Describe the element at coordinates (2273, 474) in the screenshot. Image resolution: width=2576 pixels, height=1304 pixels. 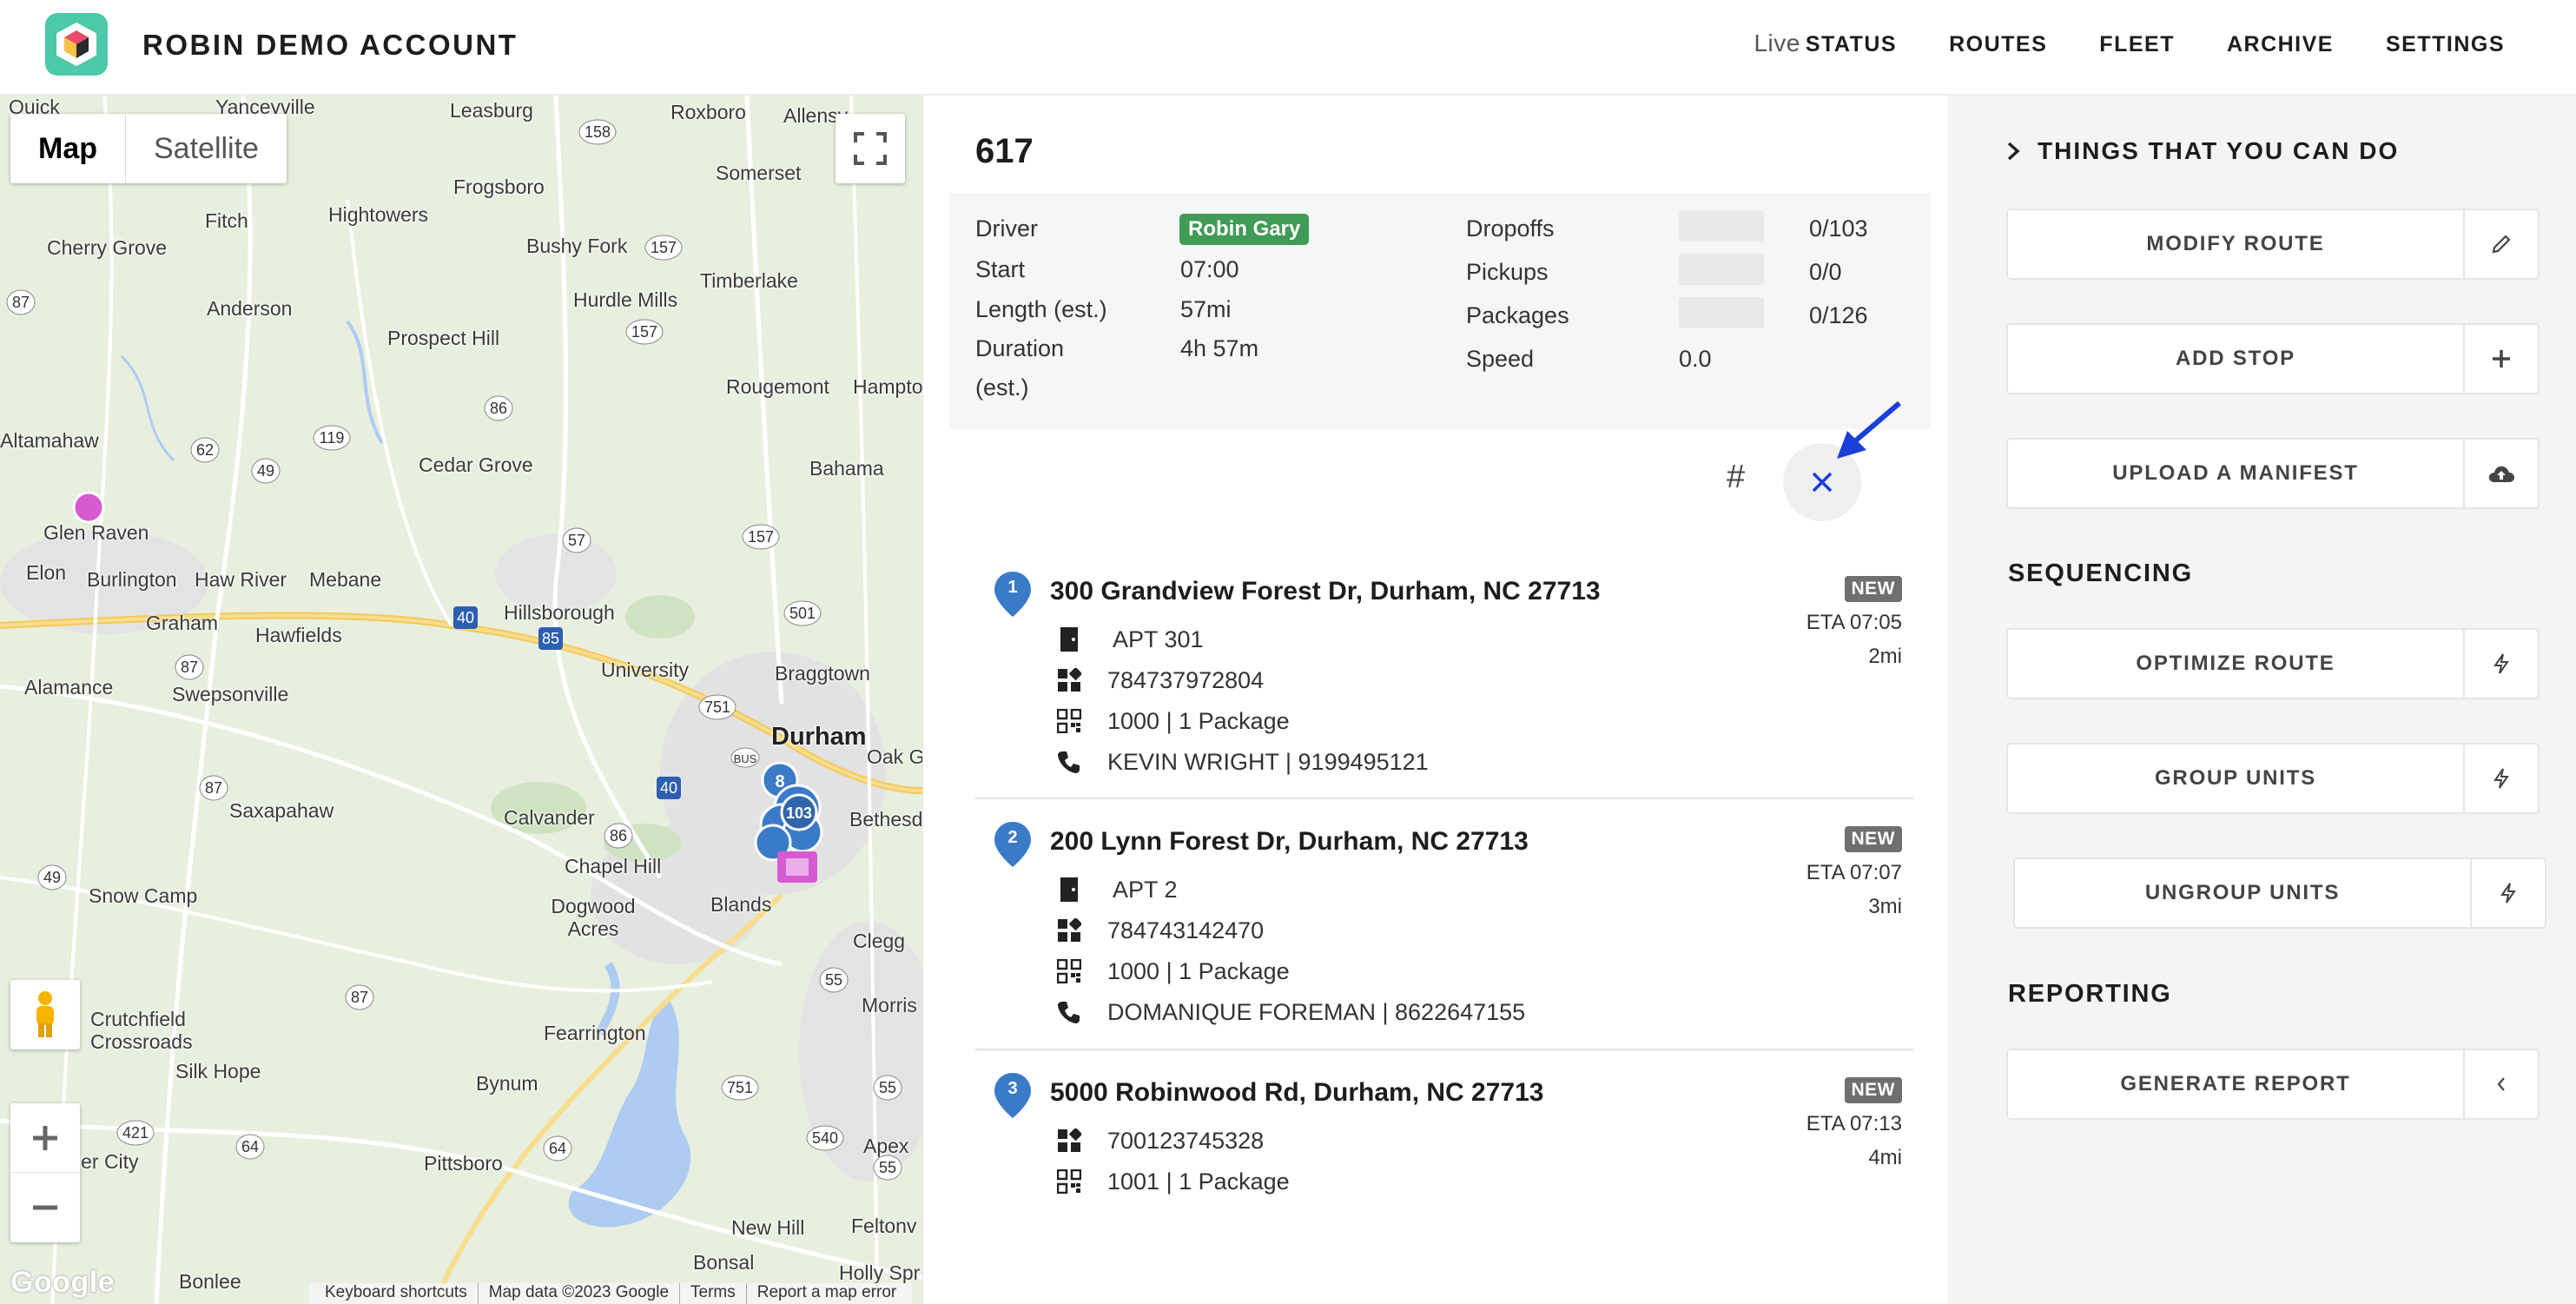
I see `upload-manifest-button: UPLOAD A MANIFEST` at that location.